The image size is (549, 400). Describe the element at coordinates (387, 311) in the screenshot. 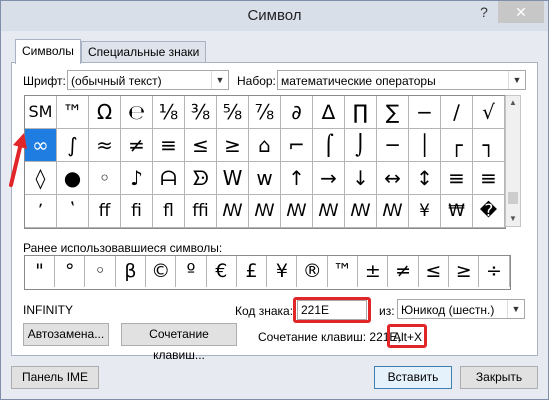

I see `from-label: из:` at that location.